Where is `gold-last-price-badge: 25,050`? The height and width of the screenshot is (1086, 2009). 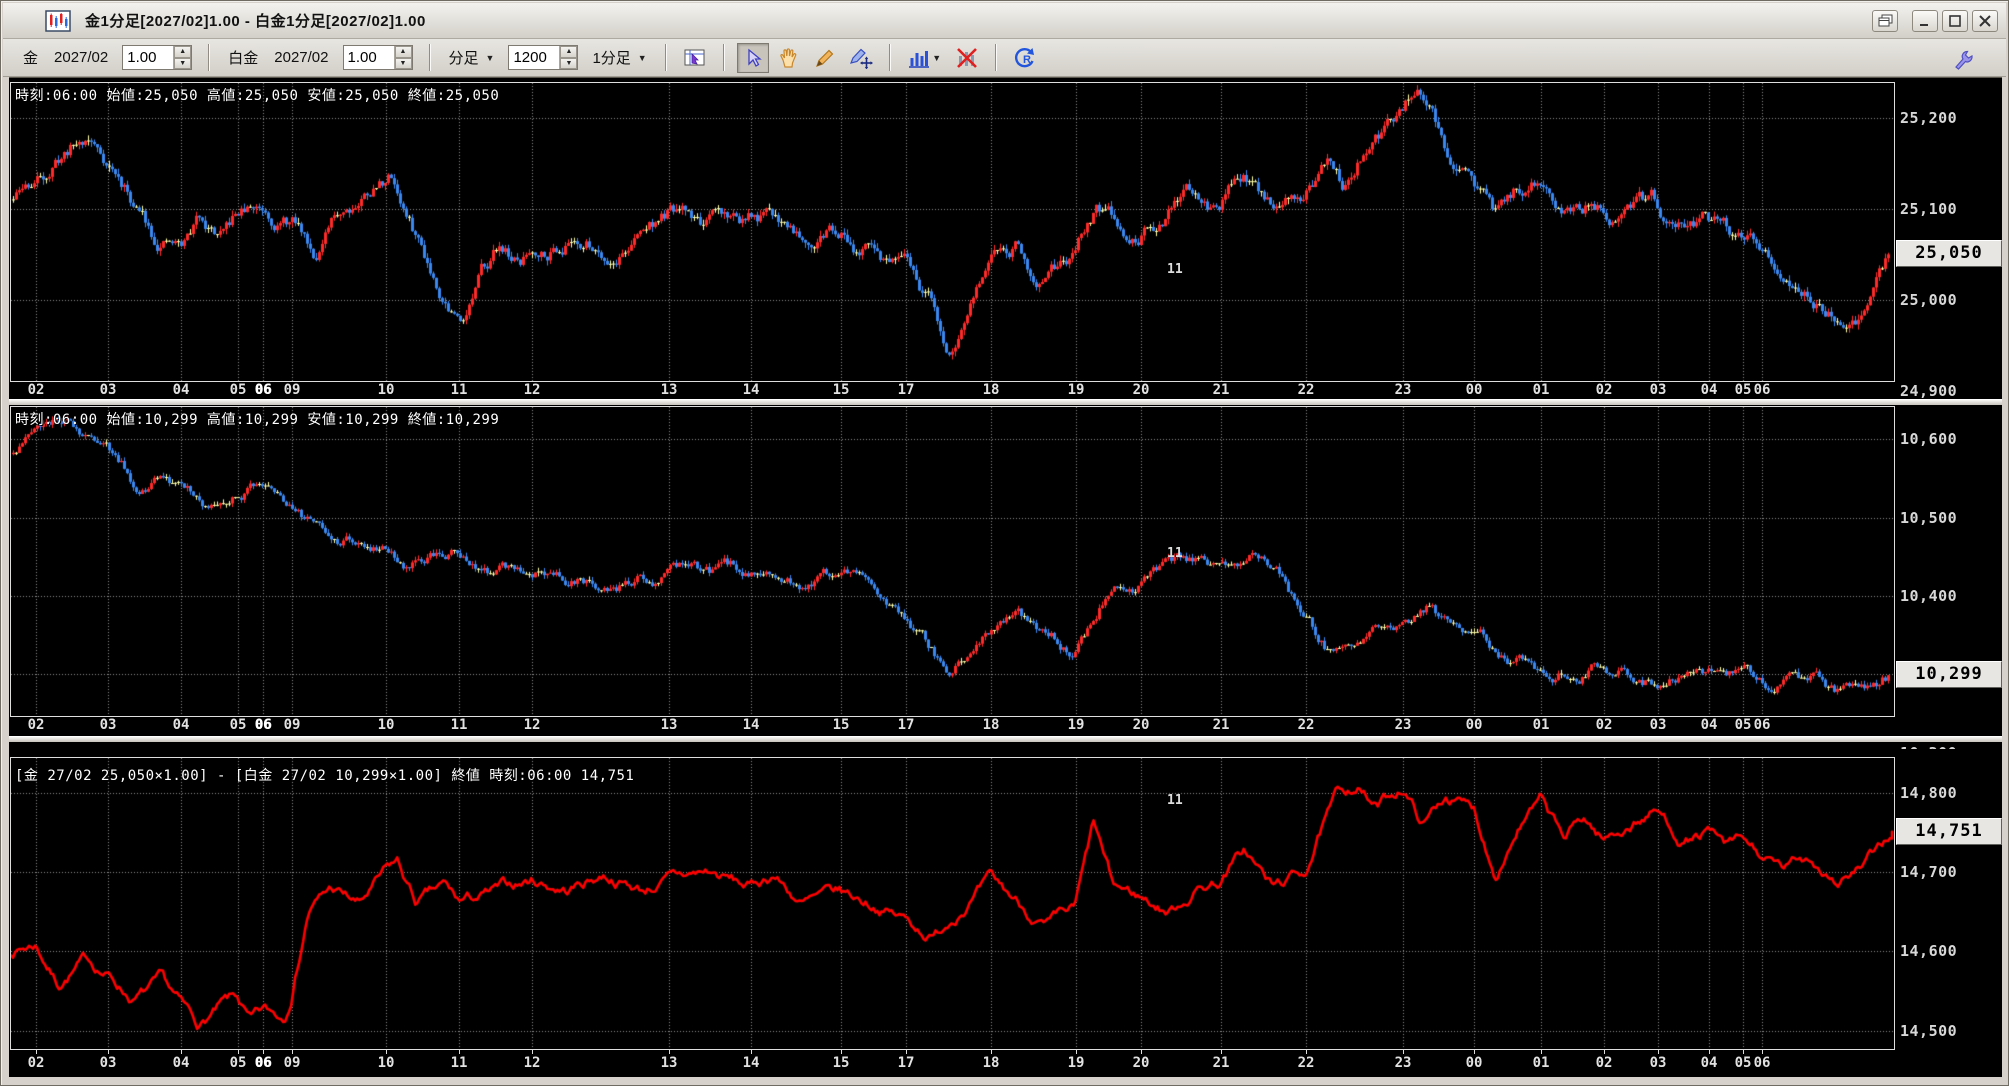 gold-last-price-badge: 25,050 is located at coordinates (1949, 253).